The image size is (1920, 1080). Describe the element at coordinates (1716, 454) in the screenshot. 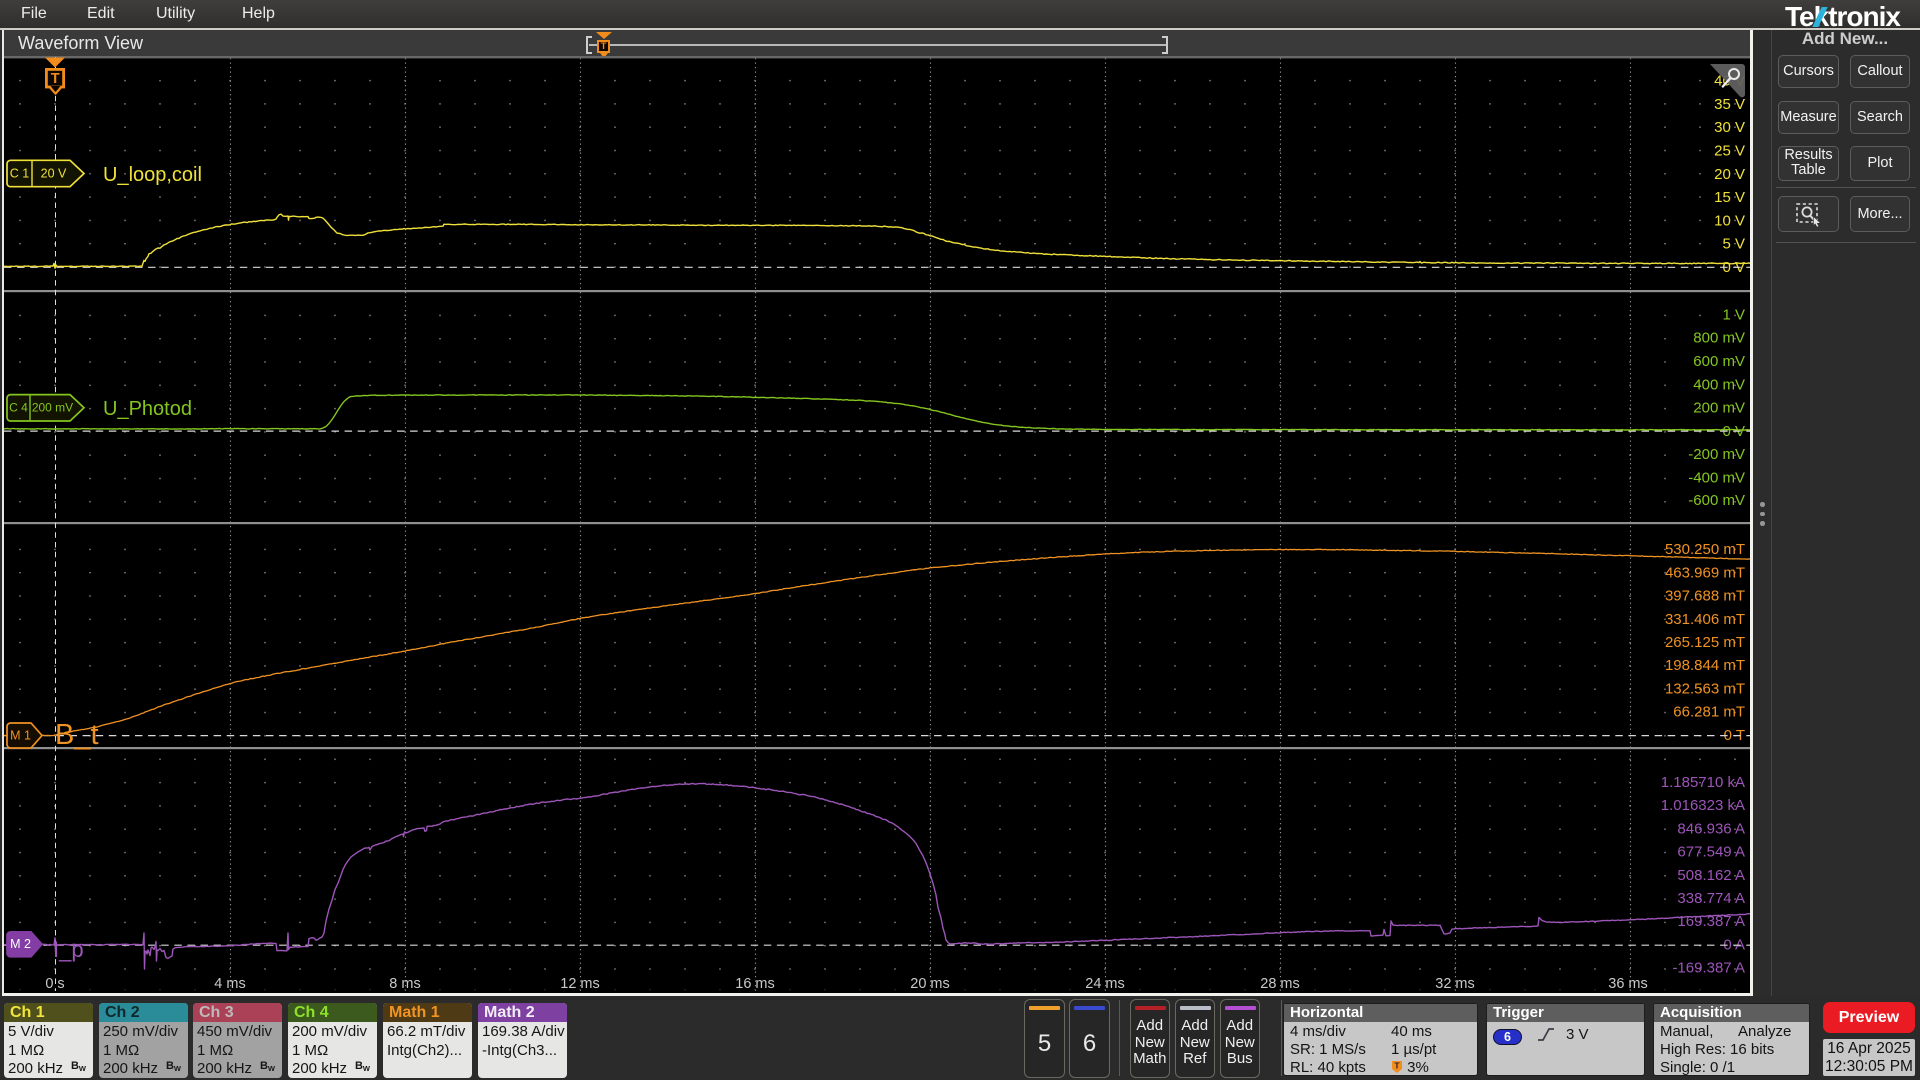

I see `svg-text: -200 mV` at that location.